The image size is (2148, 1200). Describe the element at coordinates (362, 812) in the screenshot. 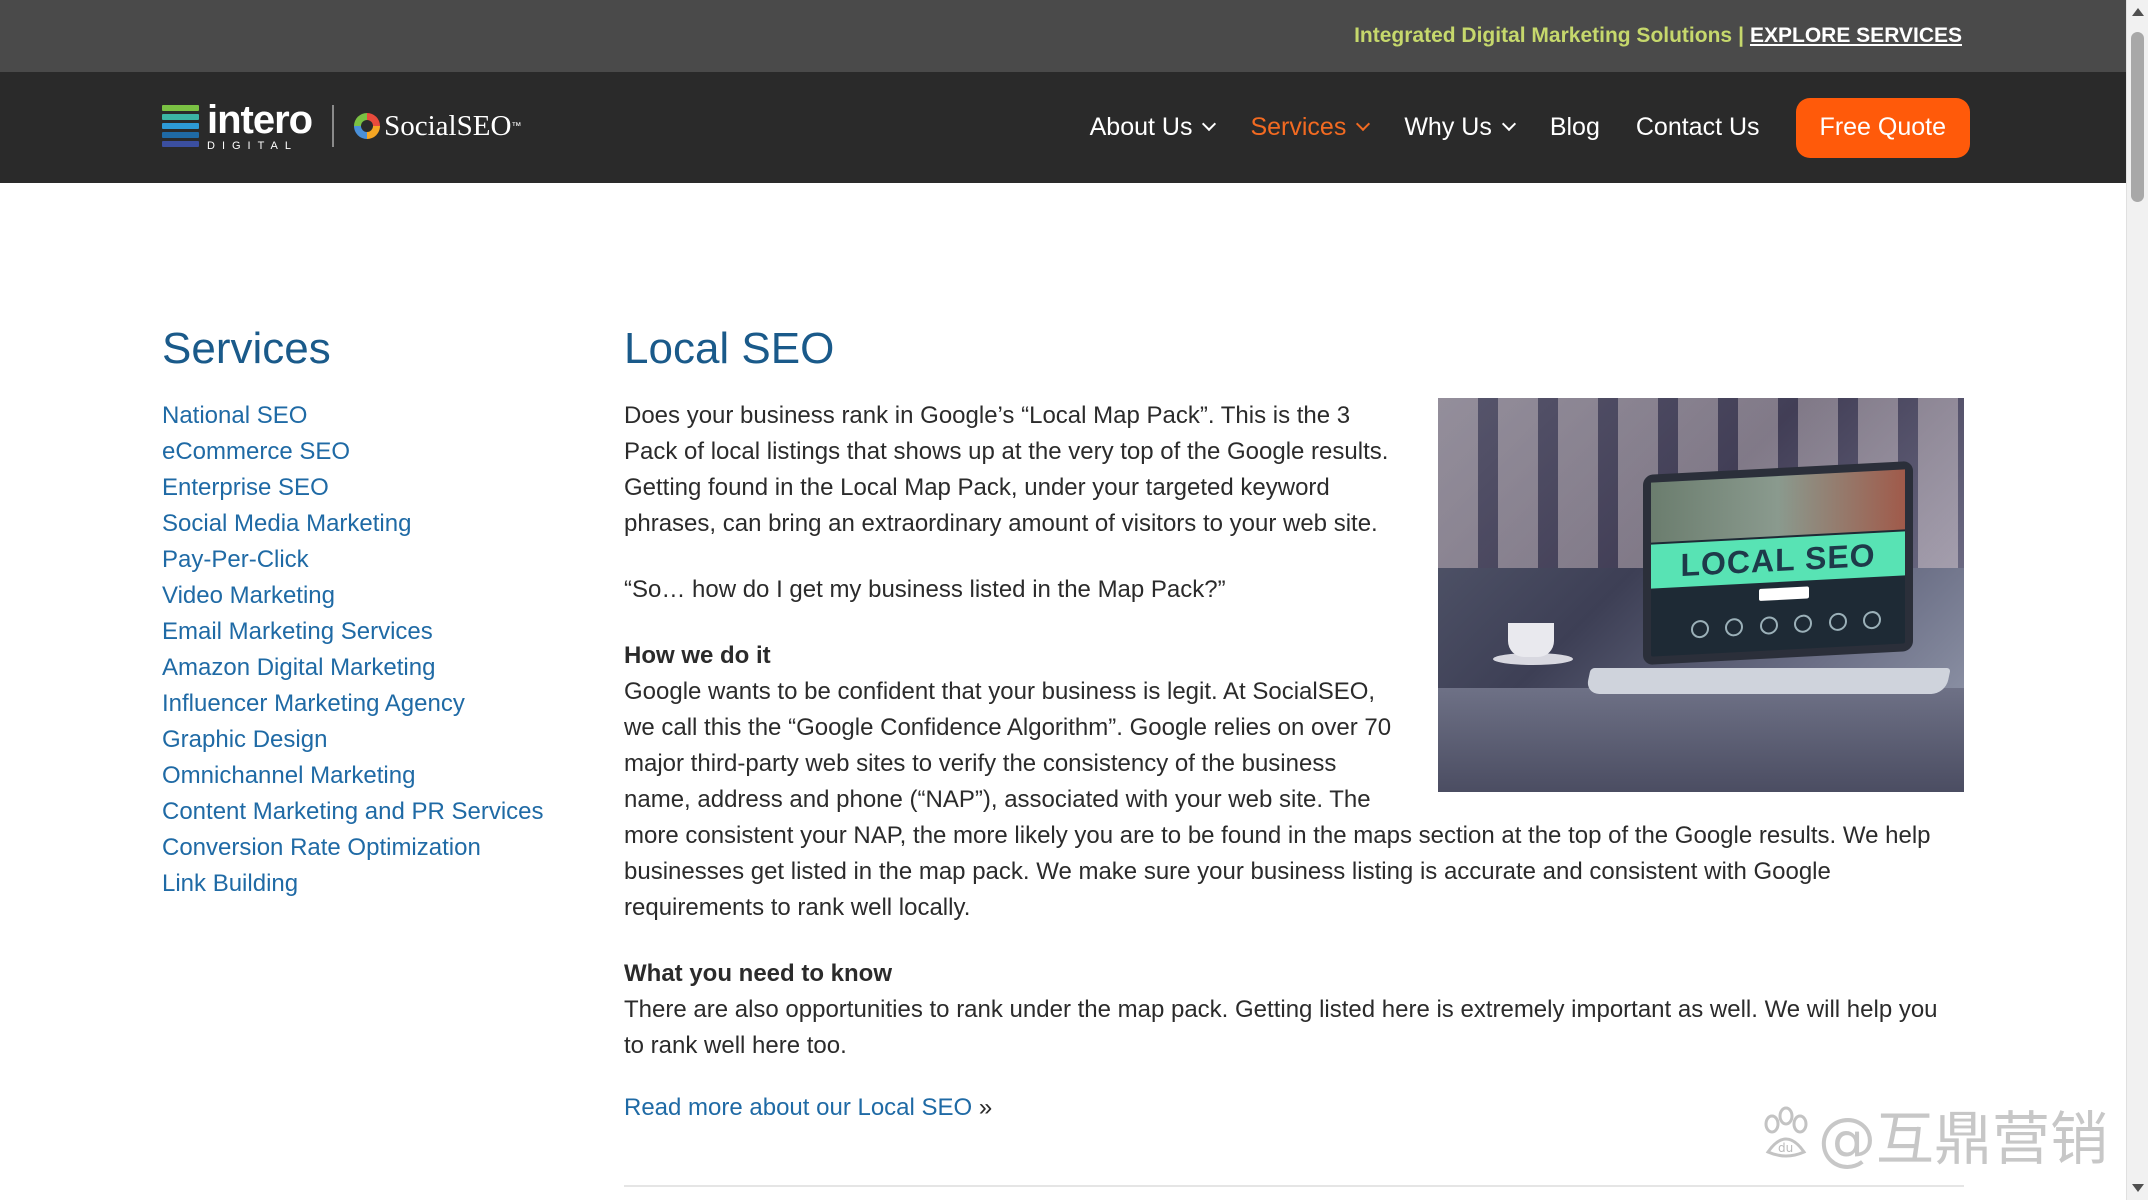

I see `sidebar-item-content-marketing-pr: Content Marketing and PR Services` at that location.